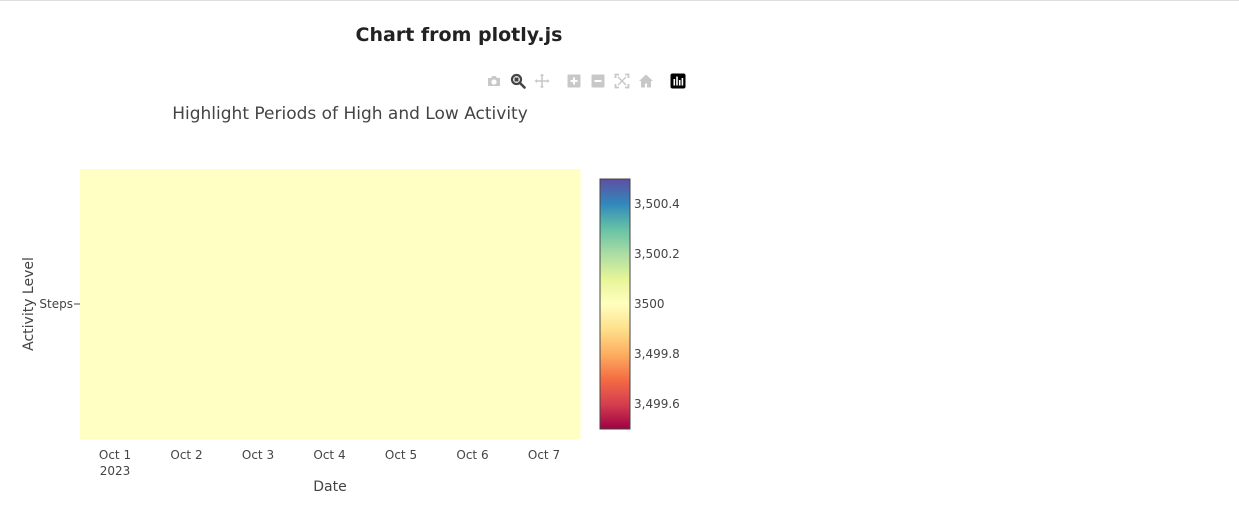  I want to click on zoom-in-icon, so click(573, 81).